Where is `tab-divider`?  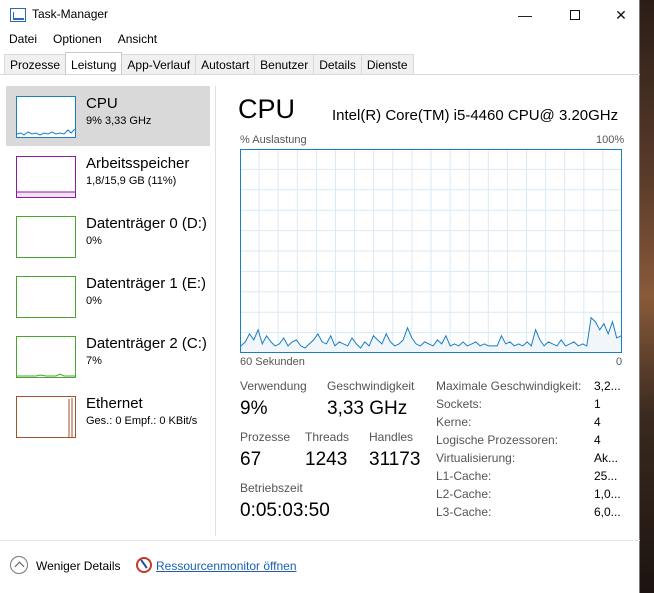
tab-divider is located at coordinates (320, 74).